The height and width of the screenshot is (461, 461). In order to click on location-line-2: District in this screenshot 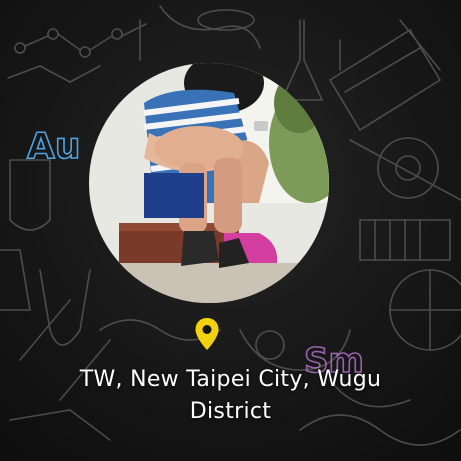, I will do `click(230, 411)`.